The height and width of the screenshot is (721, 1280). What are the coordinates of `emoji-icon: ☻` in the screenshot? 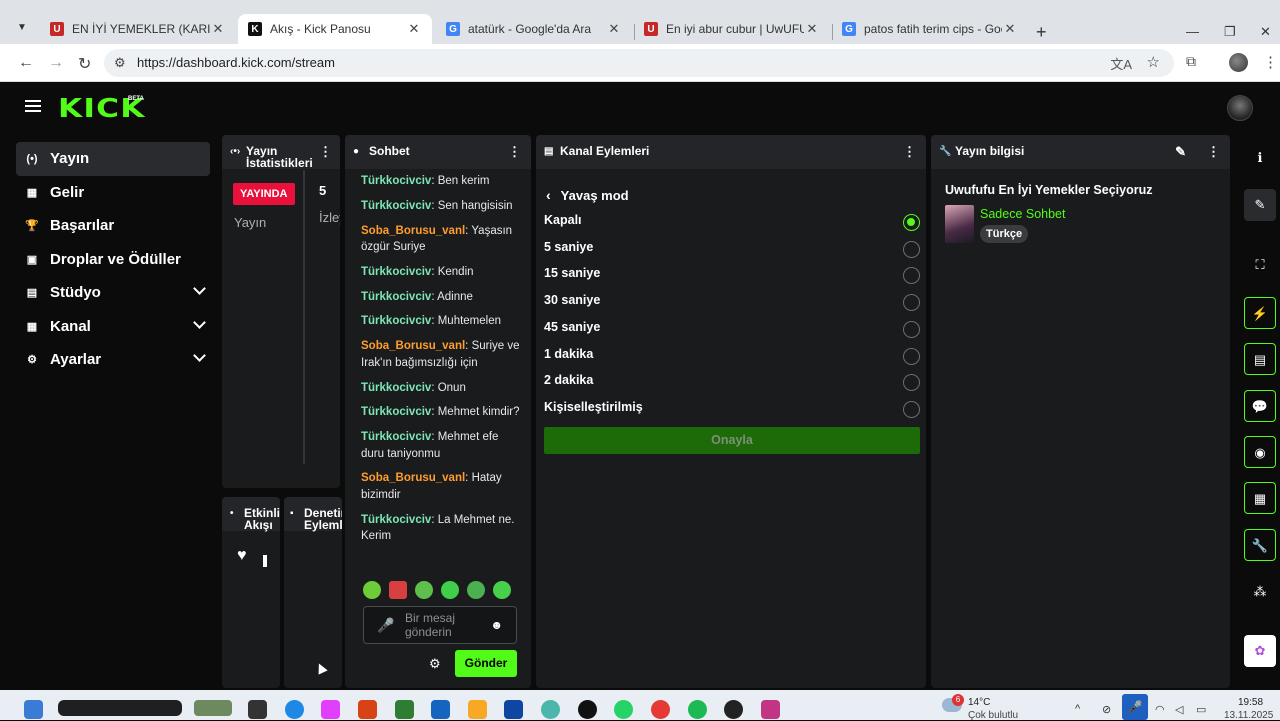 It's located at (496, 625).